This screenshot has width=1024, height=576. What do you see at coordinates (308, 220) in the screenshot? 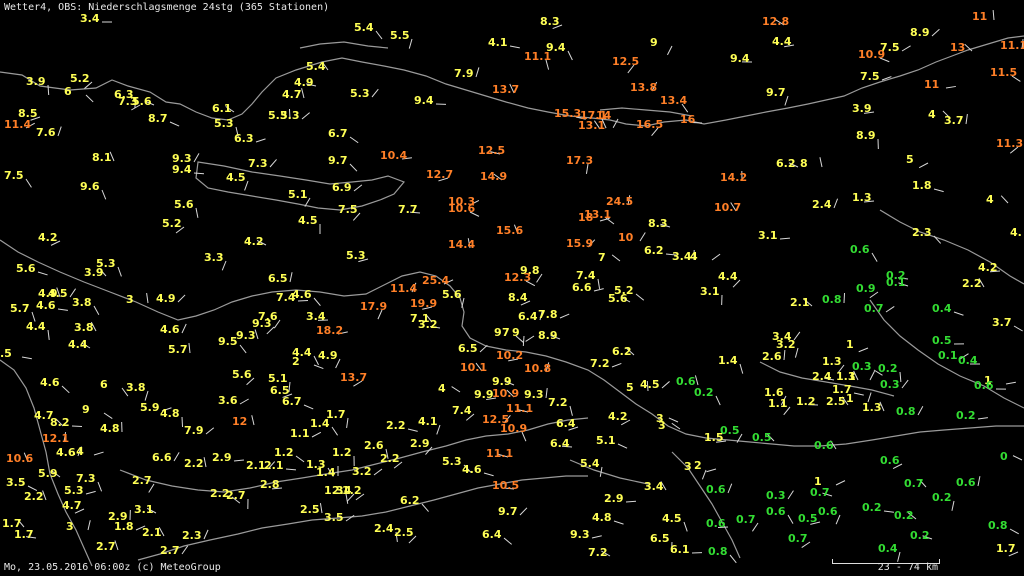
I see `station-value: 4.5` at bounding box center [308, 220].